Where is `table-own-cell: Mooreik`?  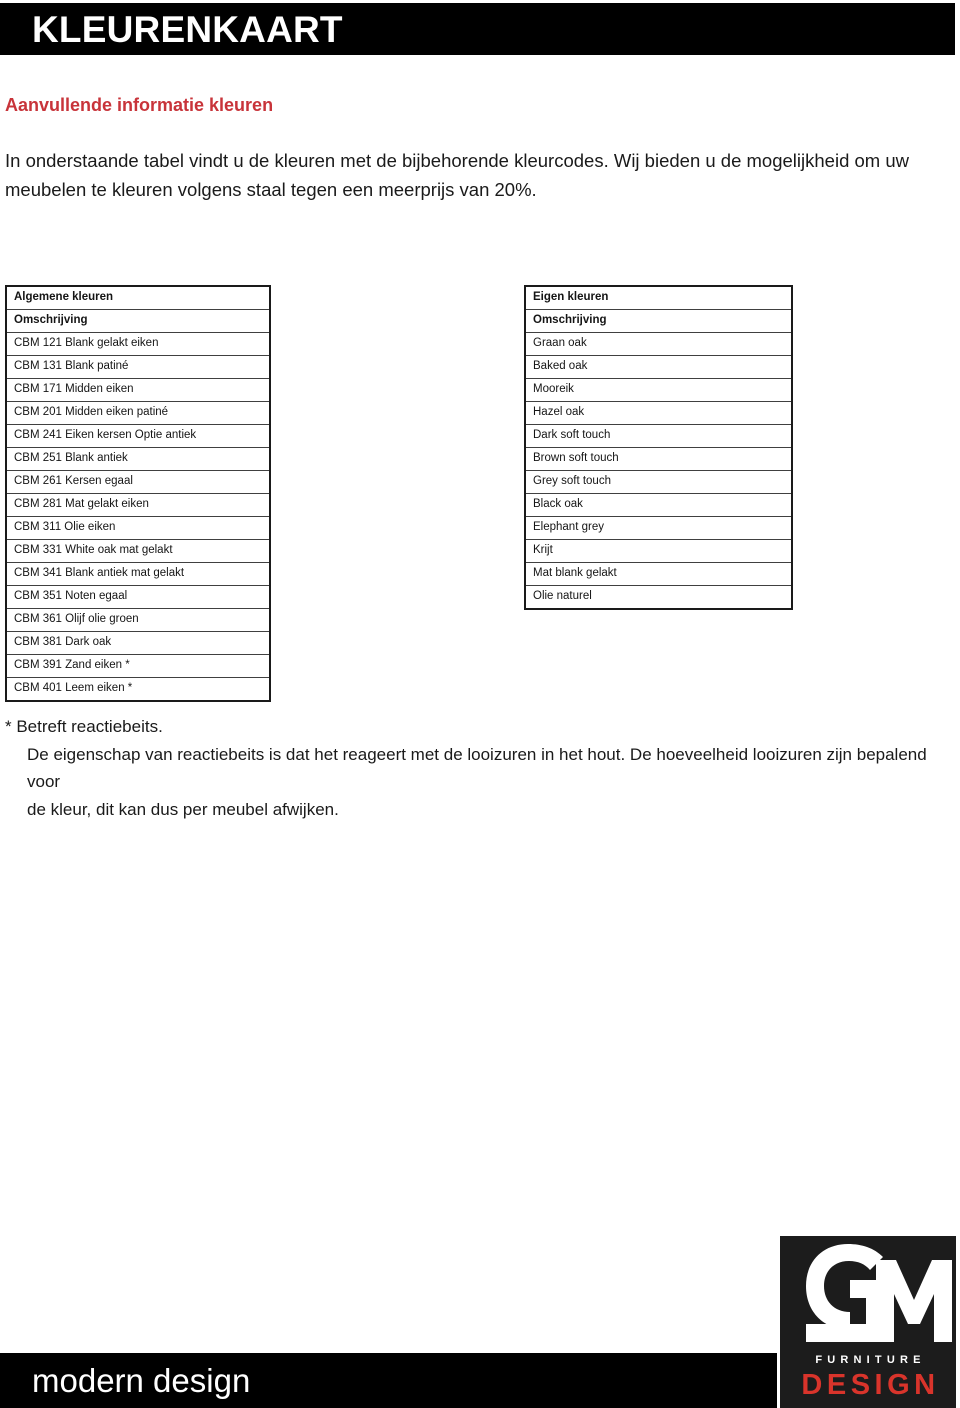 table-own-cell: Mooreik is located at coordinates (658, 390).